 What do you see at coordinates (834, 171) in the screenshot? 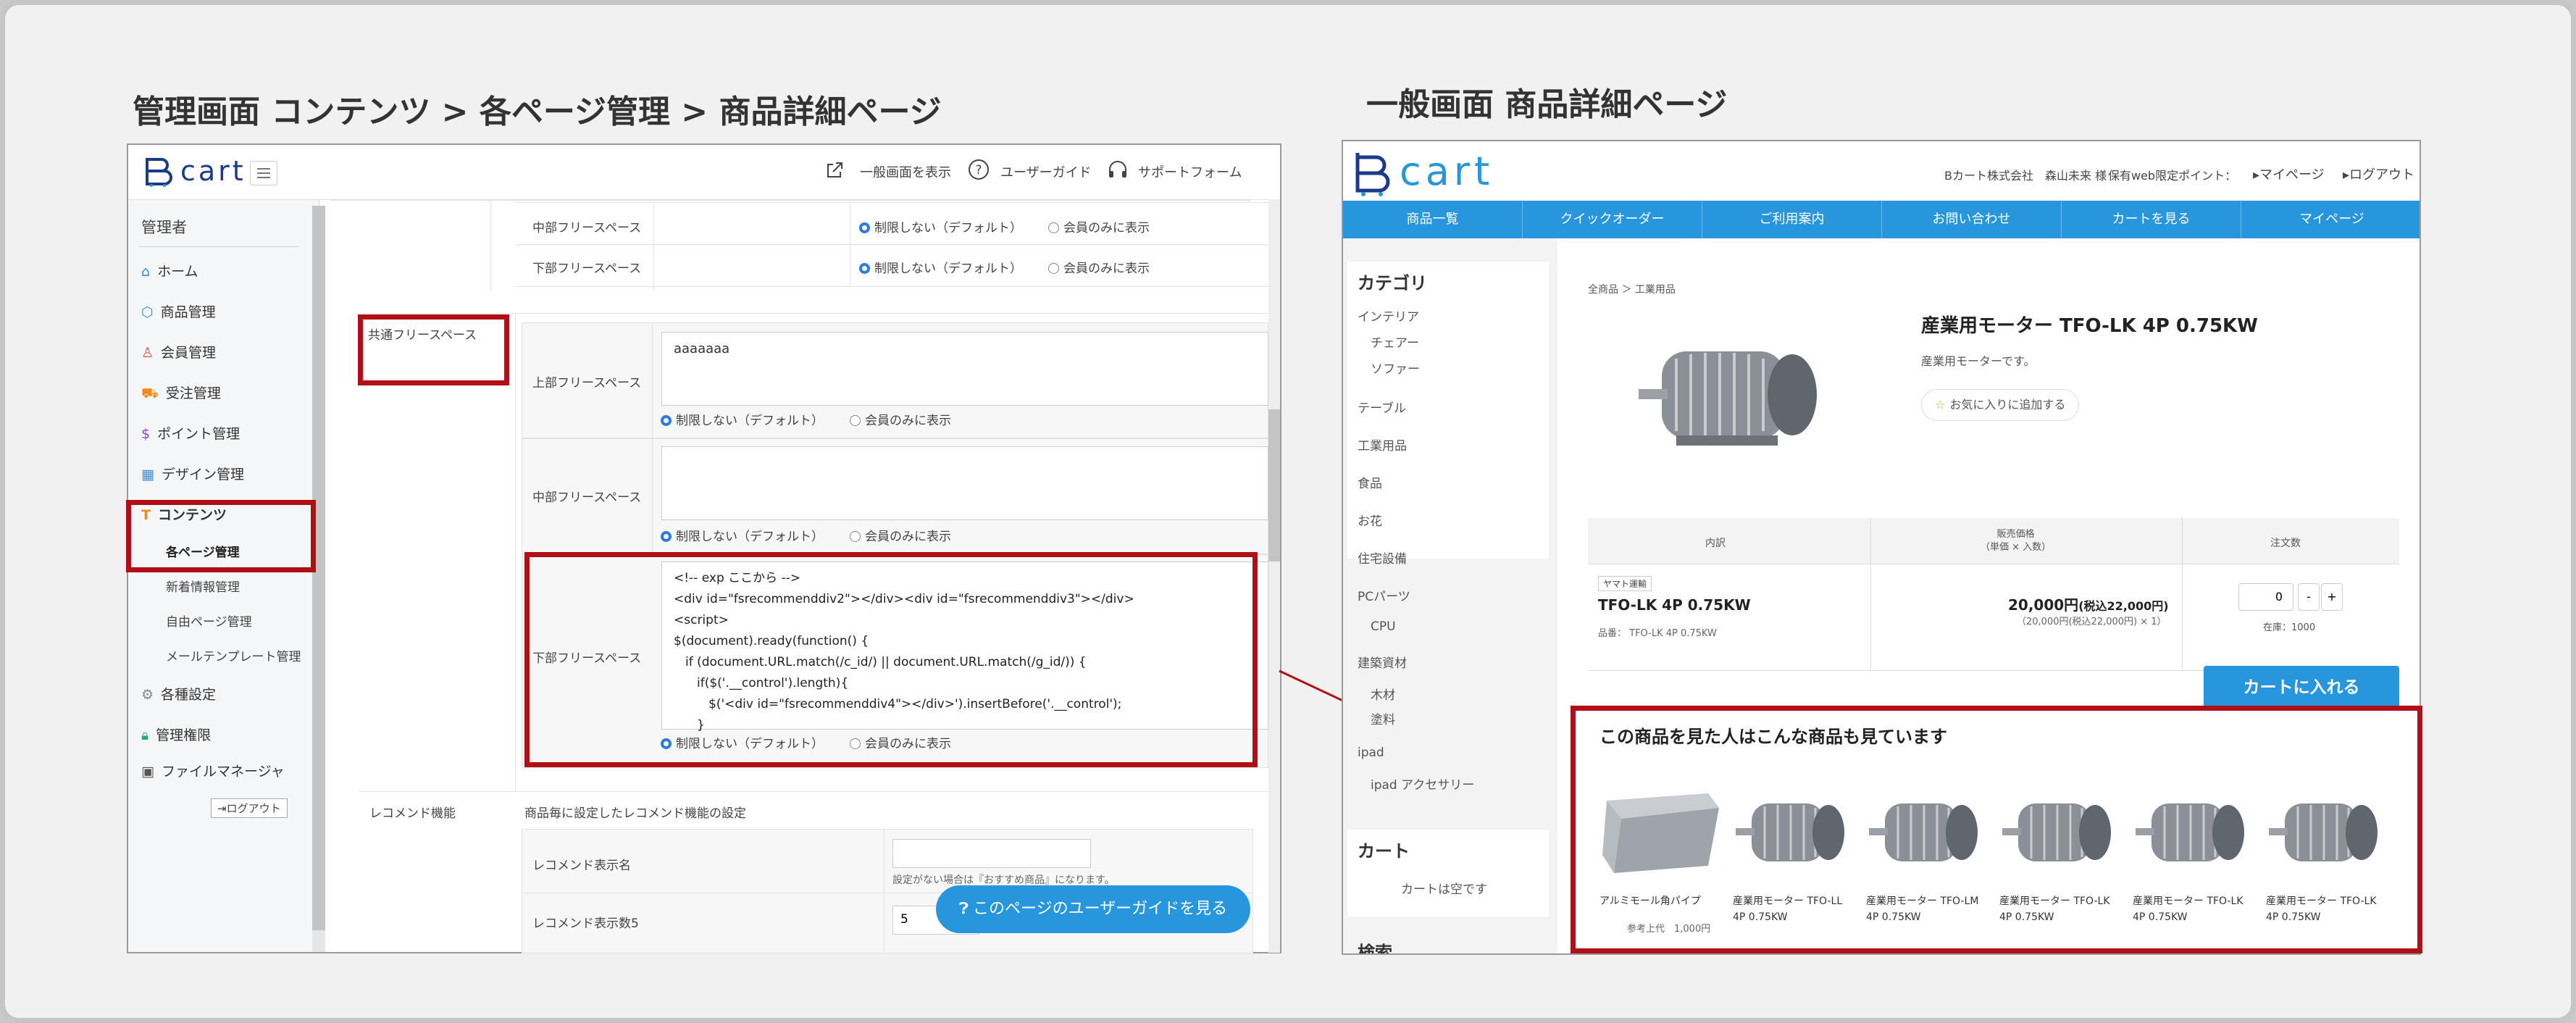
I see `external-link-icon` at bounding box center [834, 171].